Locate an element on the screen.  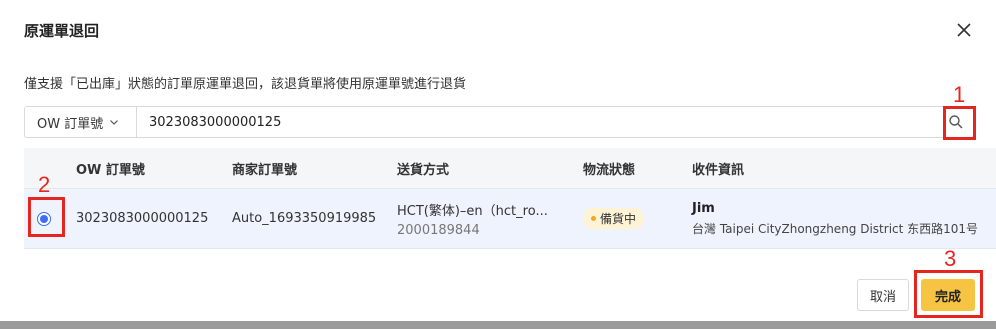
annotation-number-2: 2 is located at coordinates (44, 184).